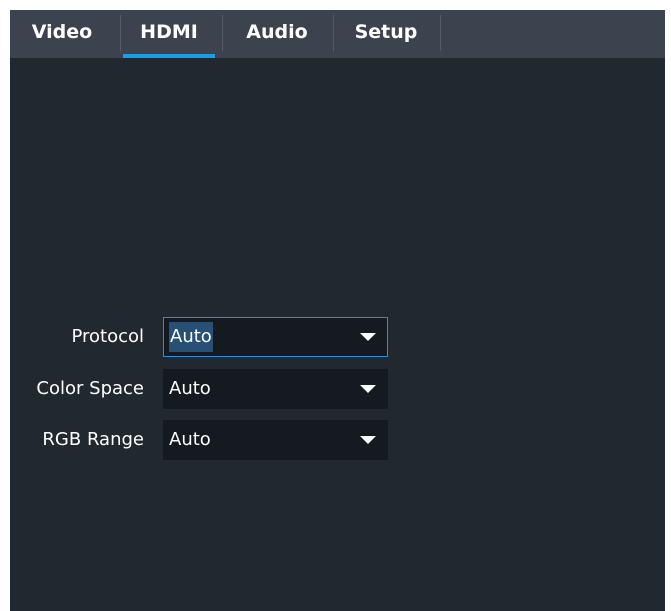 The image size is (671, 611). Describe the element at coordinates (62, 34) in the screenshot. I see `tab-video: Video` at that location.